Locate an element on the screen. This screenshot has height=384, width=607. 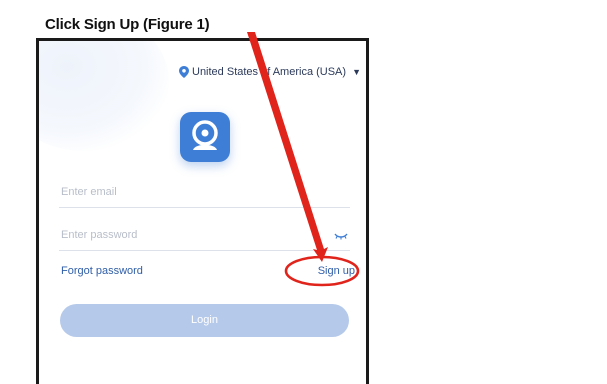
forgot-password-link: Forgot password is located at coordinates (102, 271).